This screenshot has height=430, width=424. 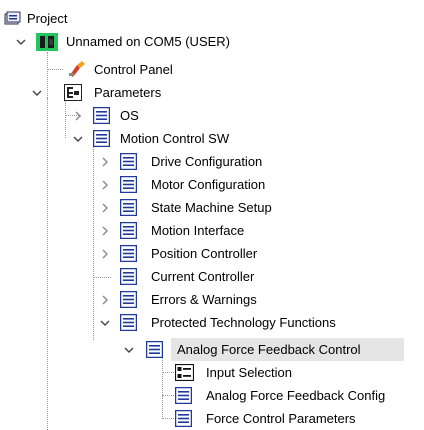 What do you see at coordinates (200, 418) in the screenshot?
I see `tree-item-force-control-parameters: Force Control Parameters` at bounding box center [200, 418].